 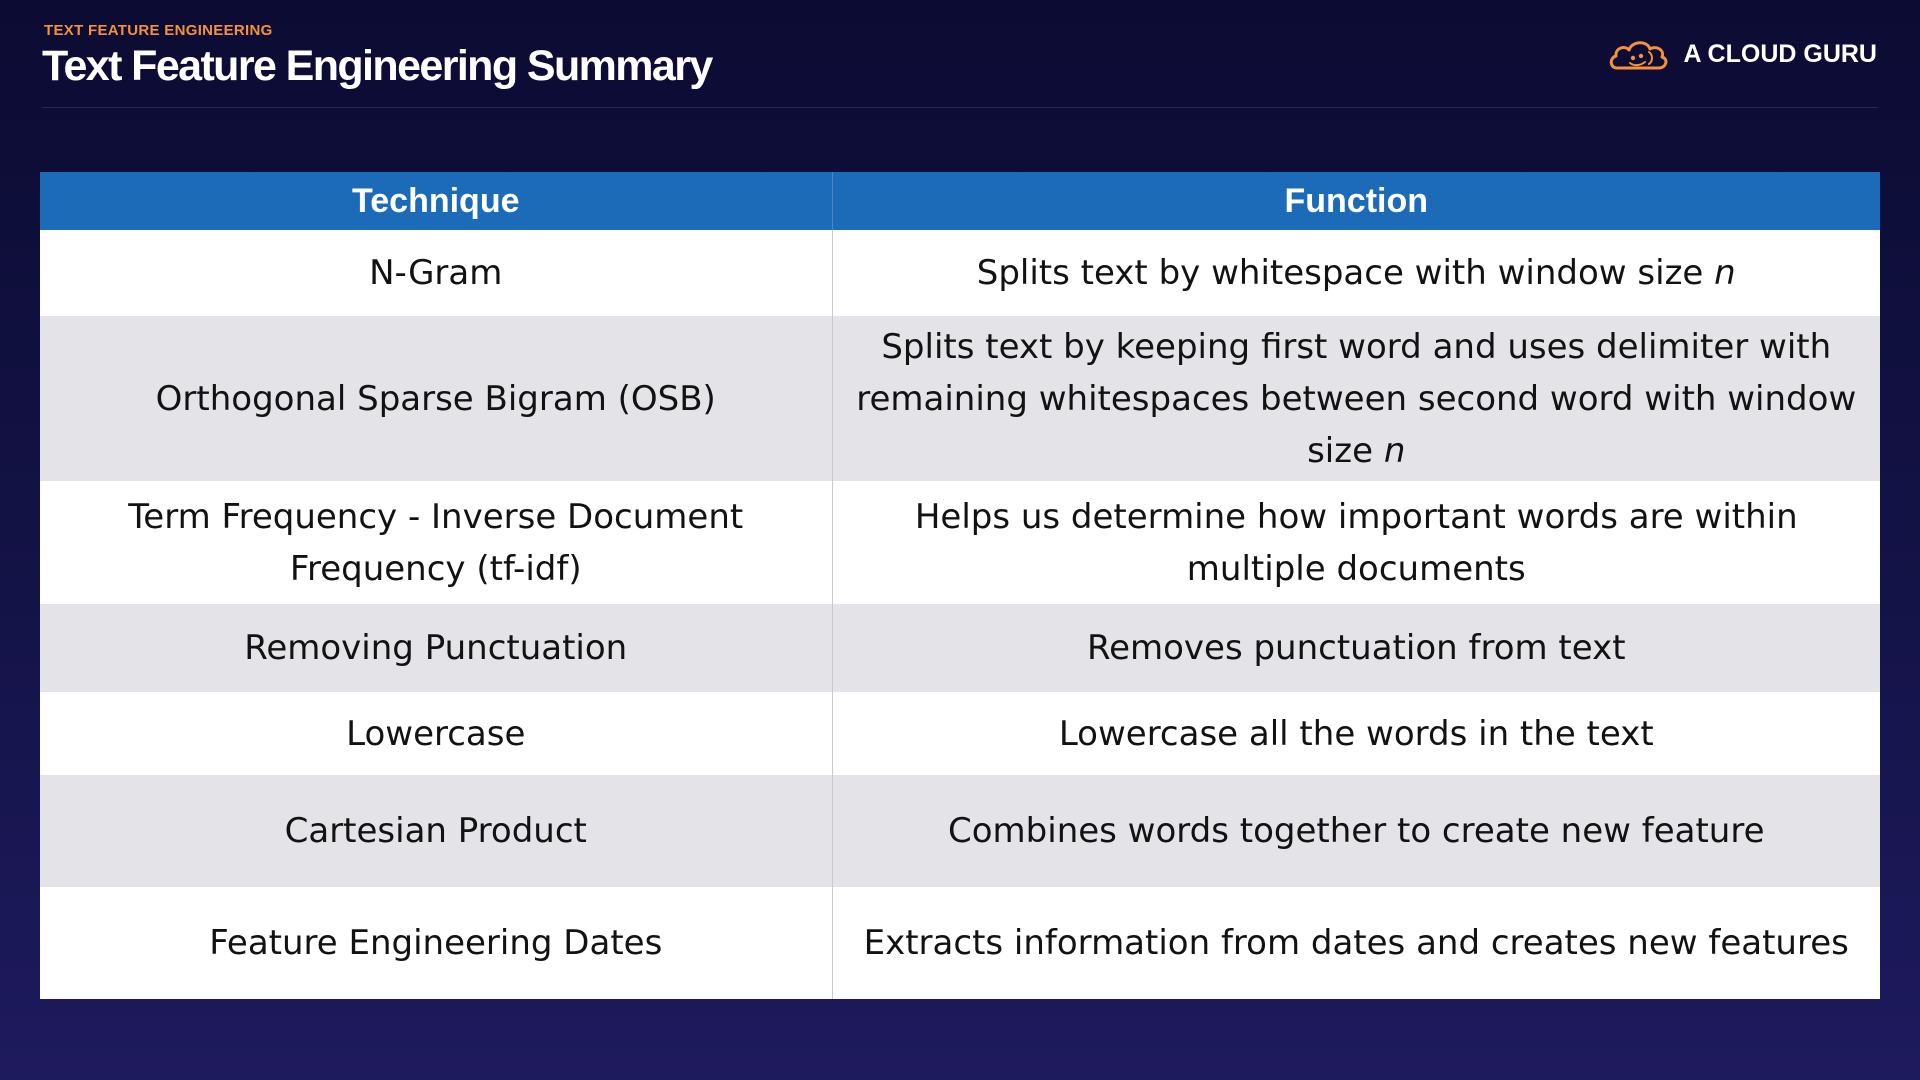 I want to click on technique-cell: N-Gram, so click(x=436, y=273).